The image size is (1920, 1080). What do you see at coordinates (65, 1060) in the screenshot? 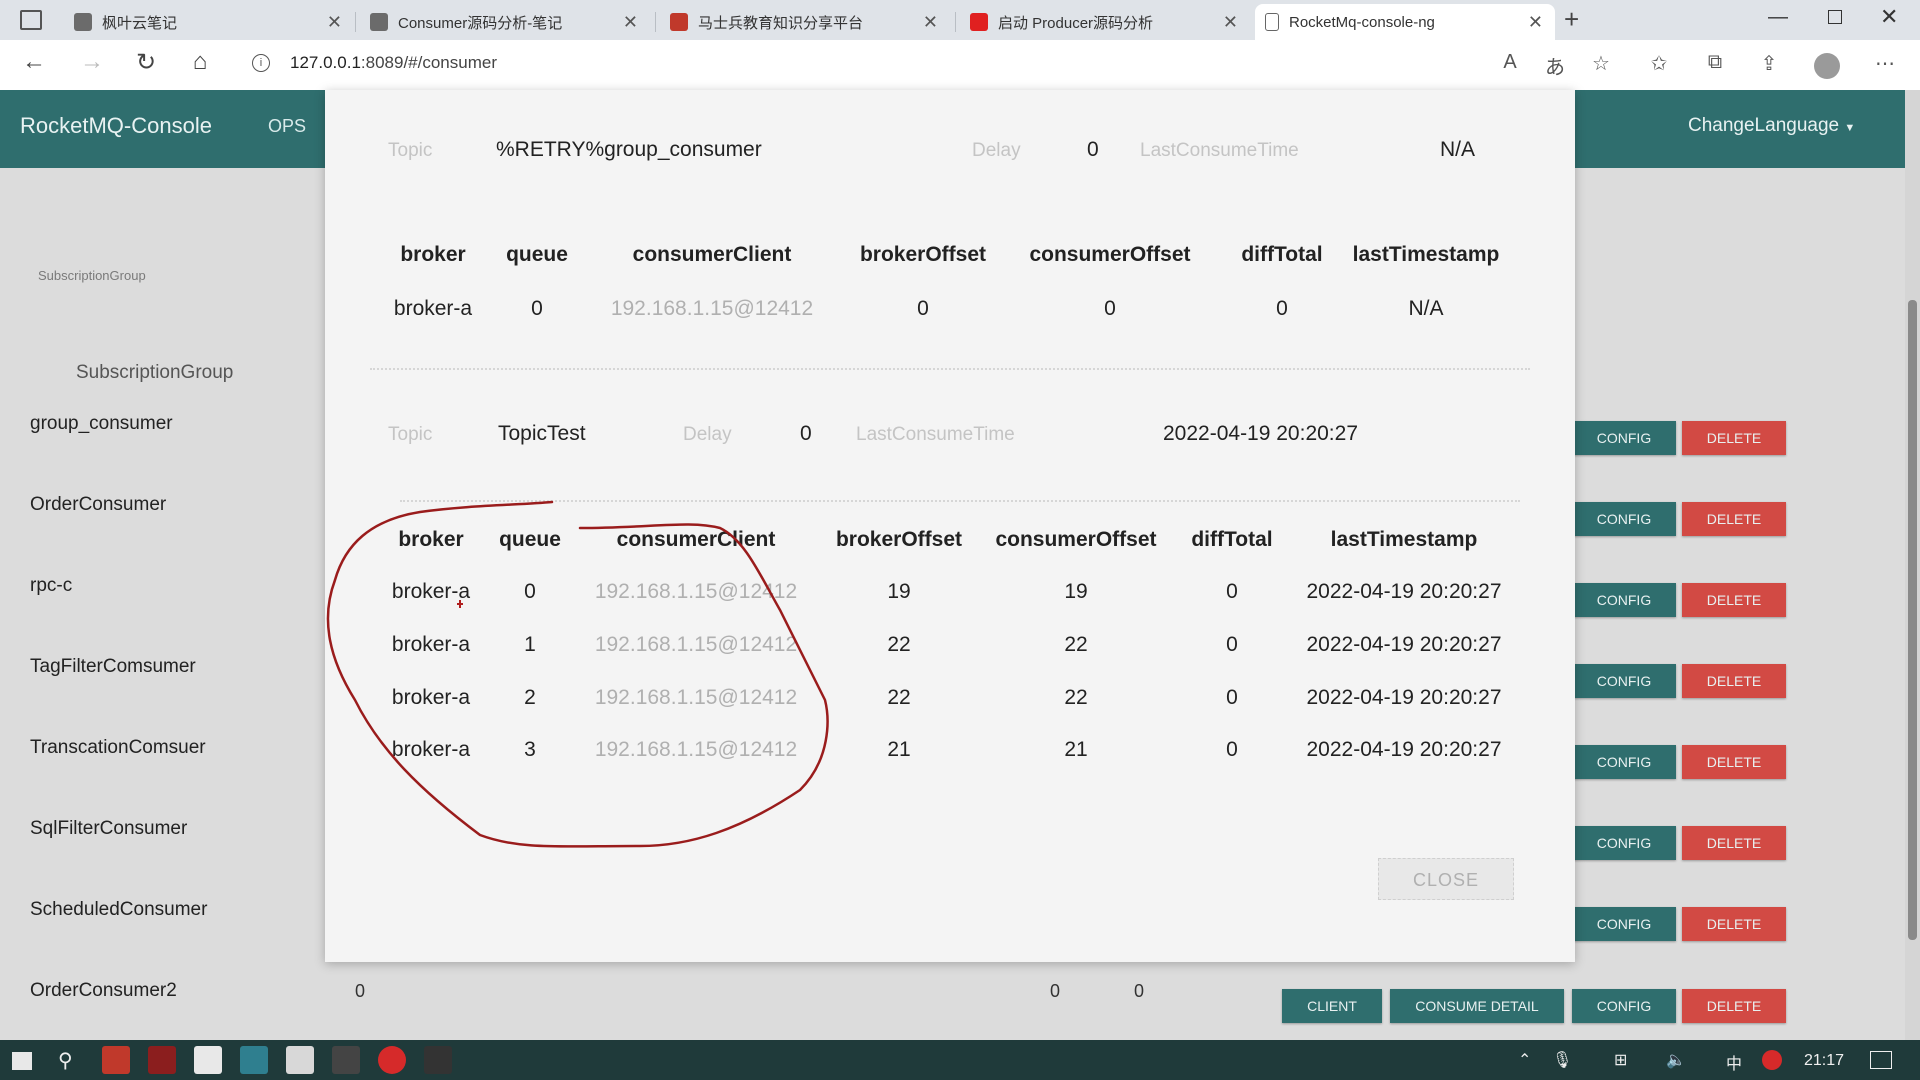
I see `search-icon: ⚲` at bounding box center [65, 1060].